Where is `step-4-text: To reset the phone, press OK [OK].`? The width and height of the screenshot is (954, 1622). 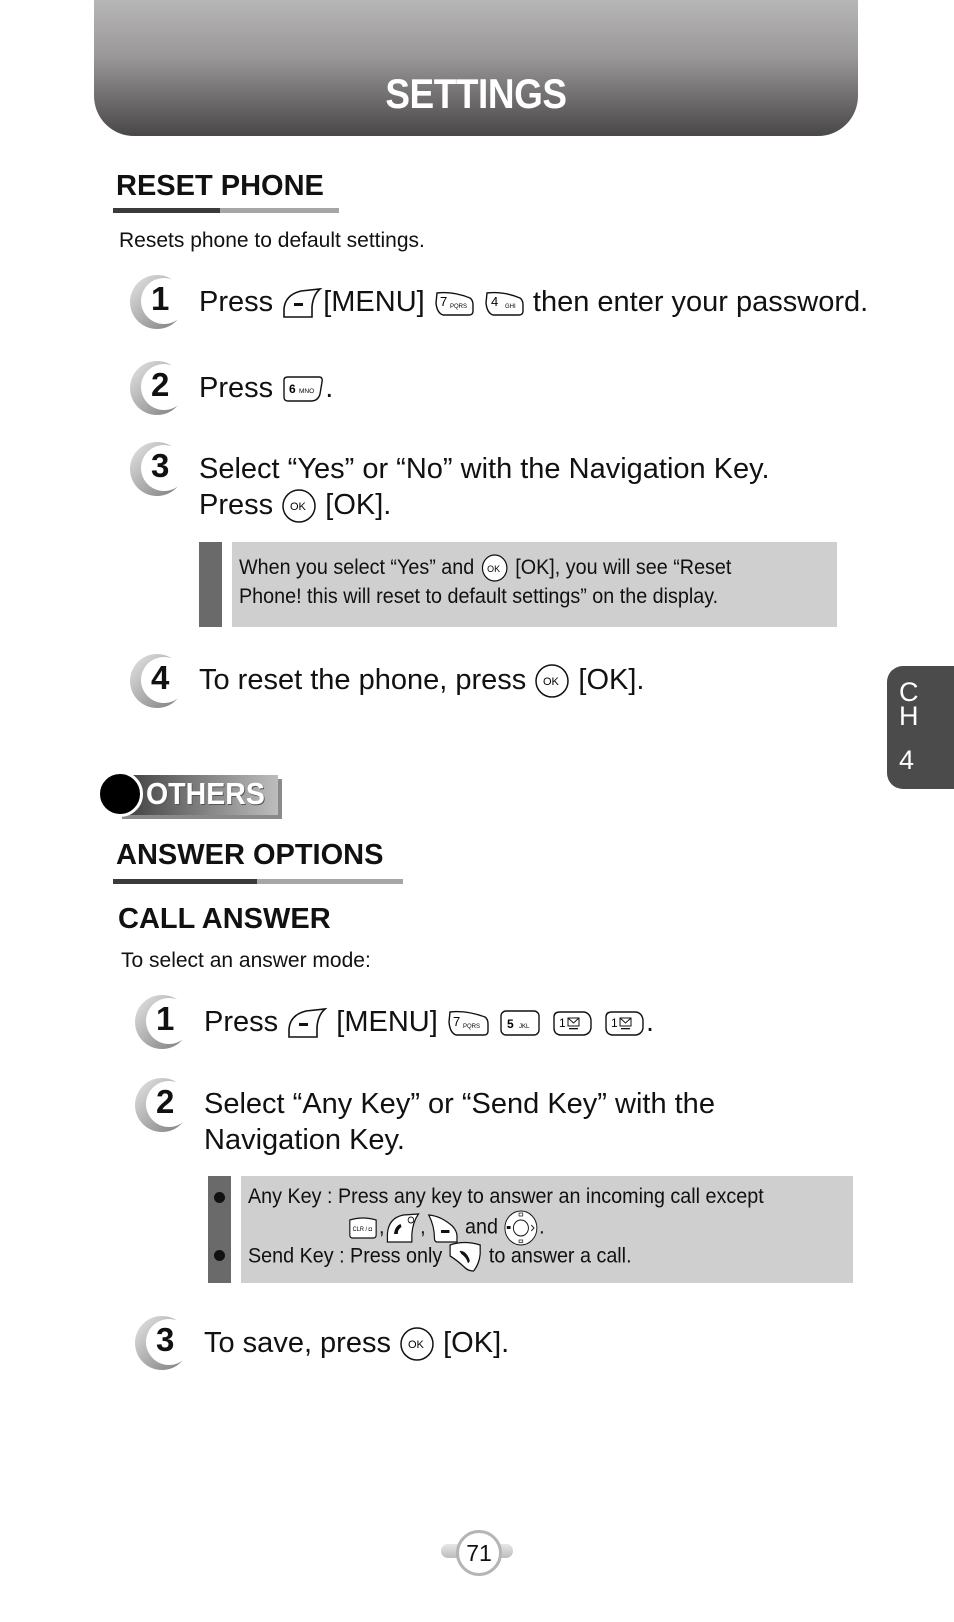 step-4-text: To reset the phone, press OK [OK]. is located at coordinates (421, 680).